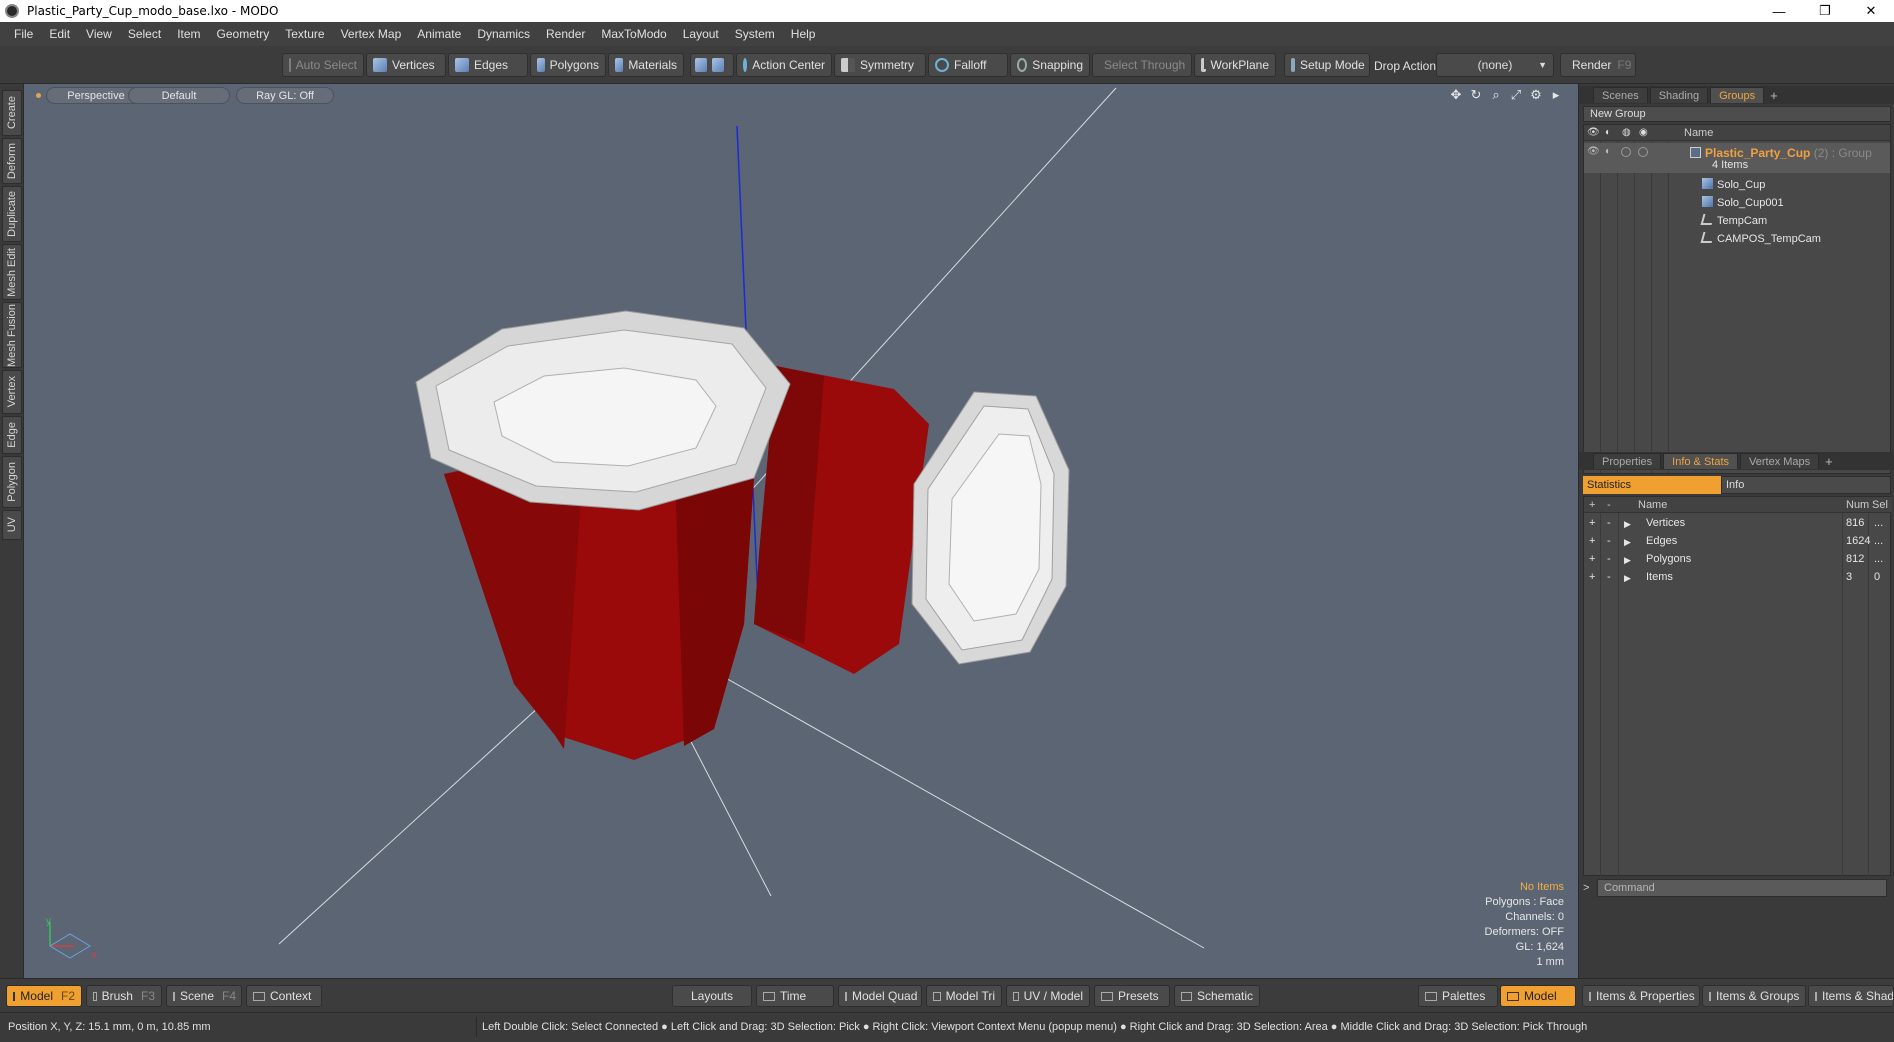 This screenshot has width=1894, height=1042. I want to click on scene-layout-button: Scene F4, so click(204, 996).